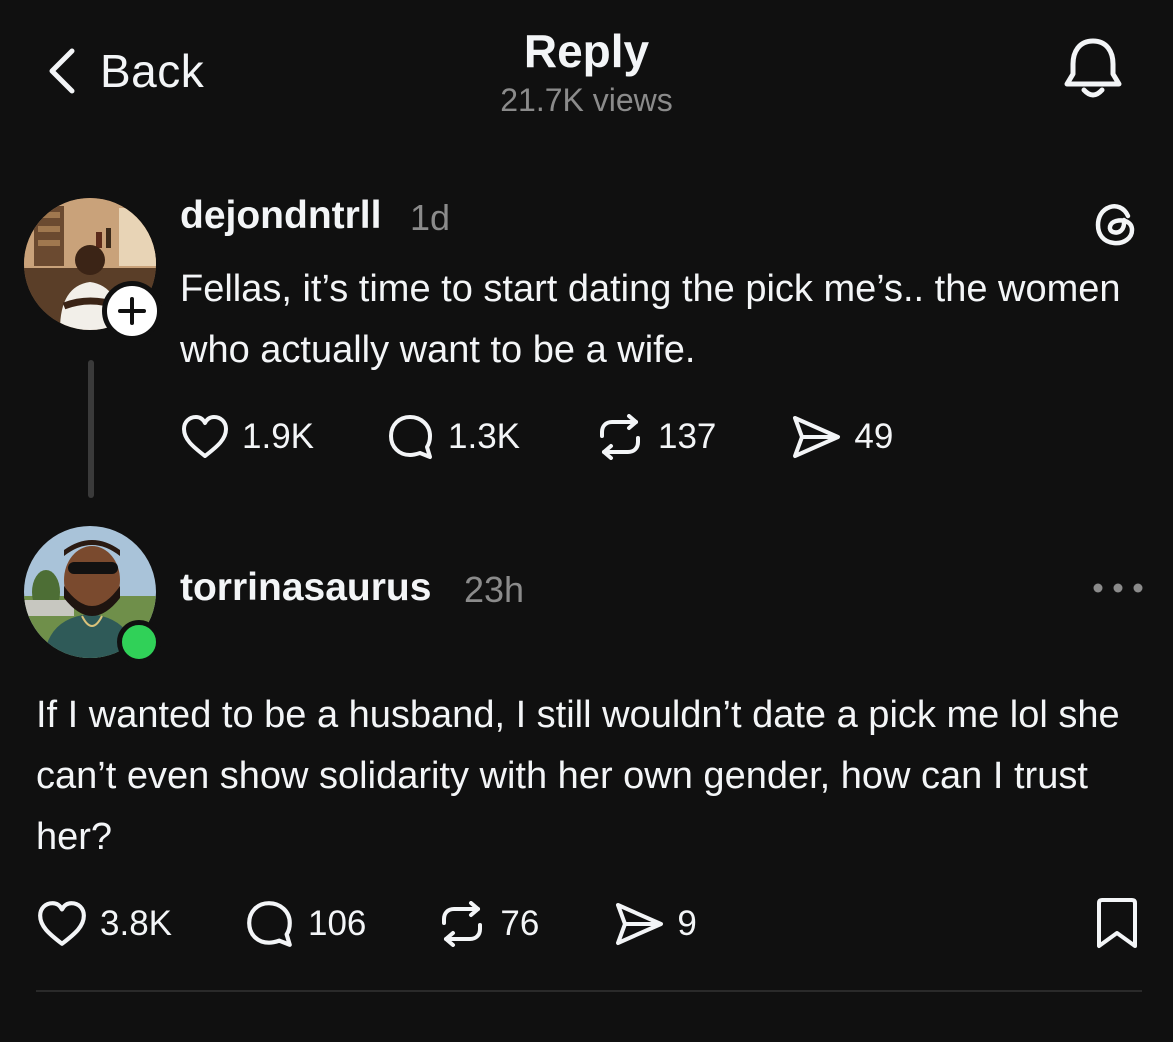  I want to click on plus-icon, so click(132, 311).